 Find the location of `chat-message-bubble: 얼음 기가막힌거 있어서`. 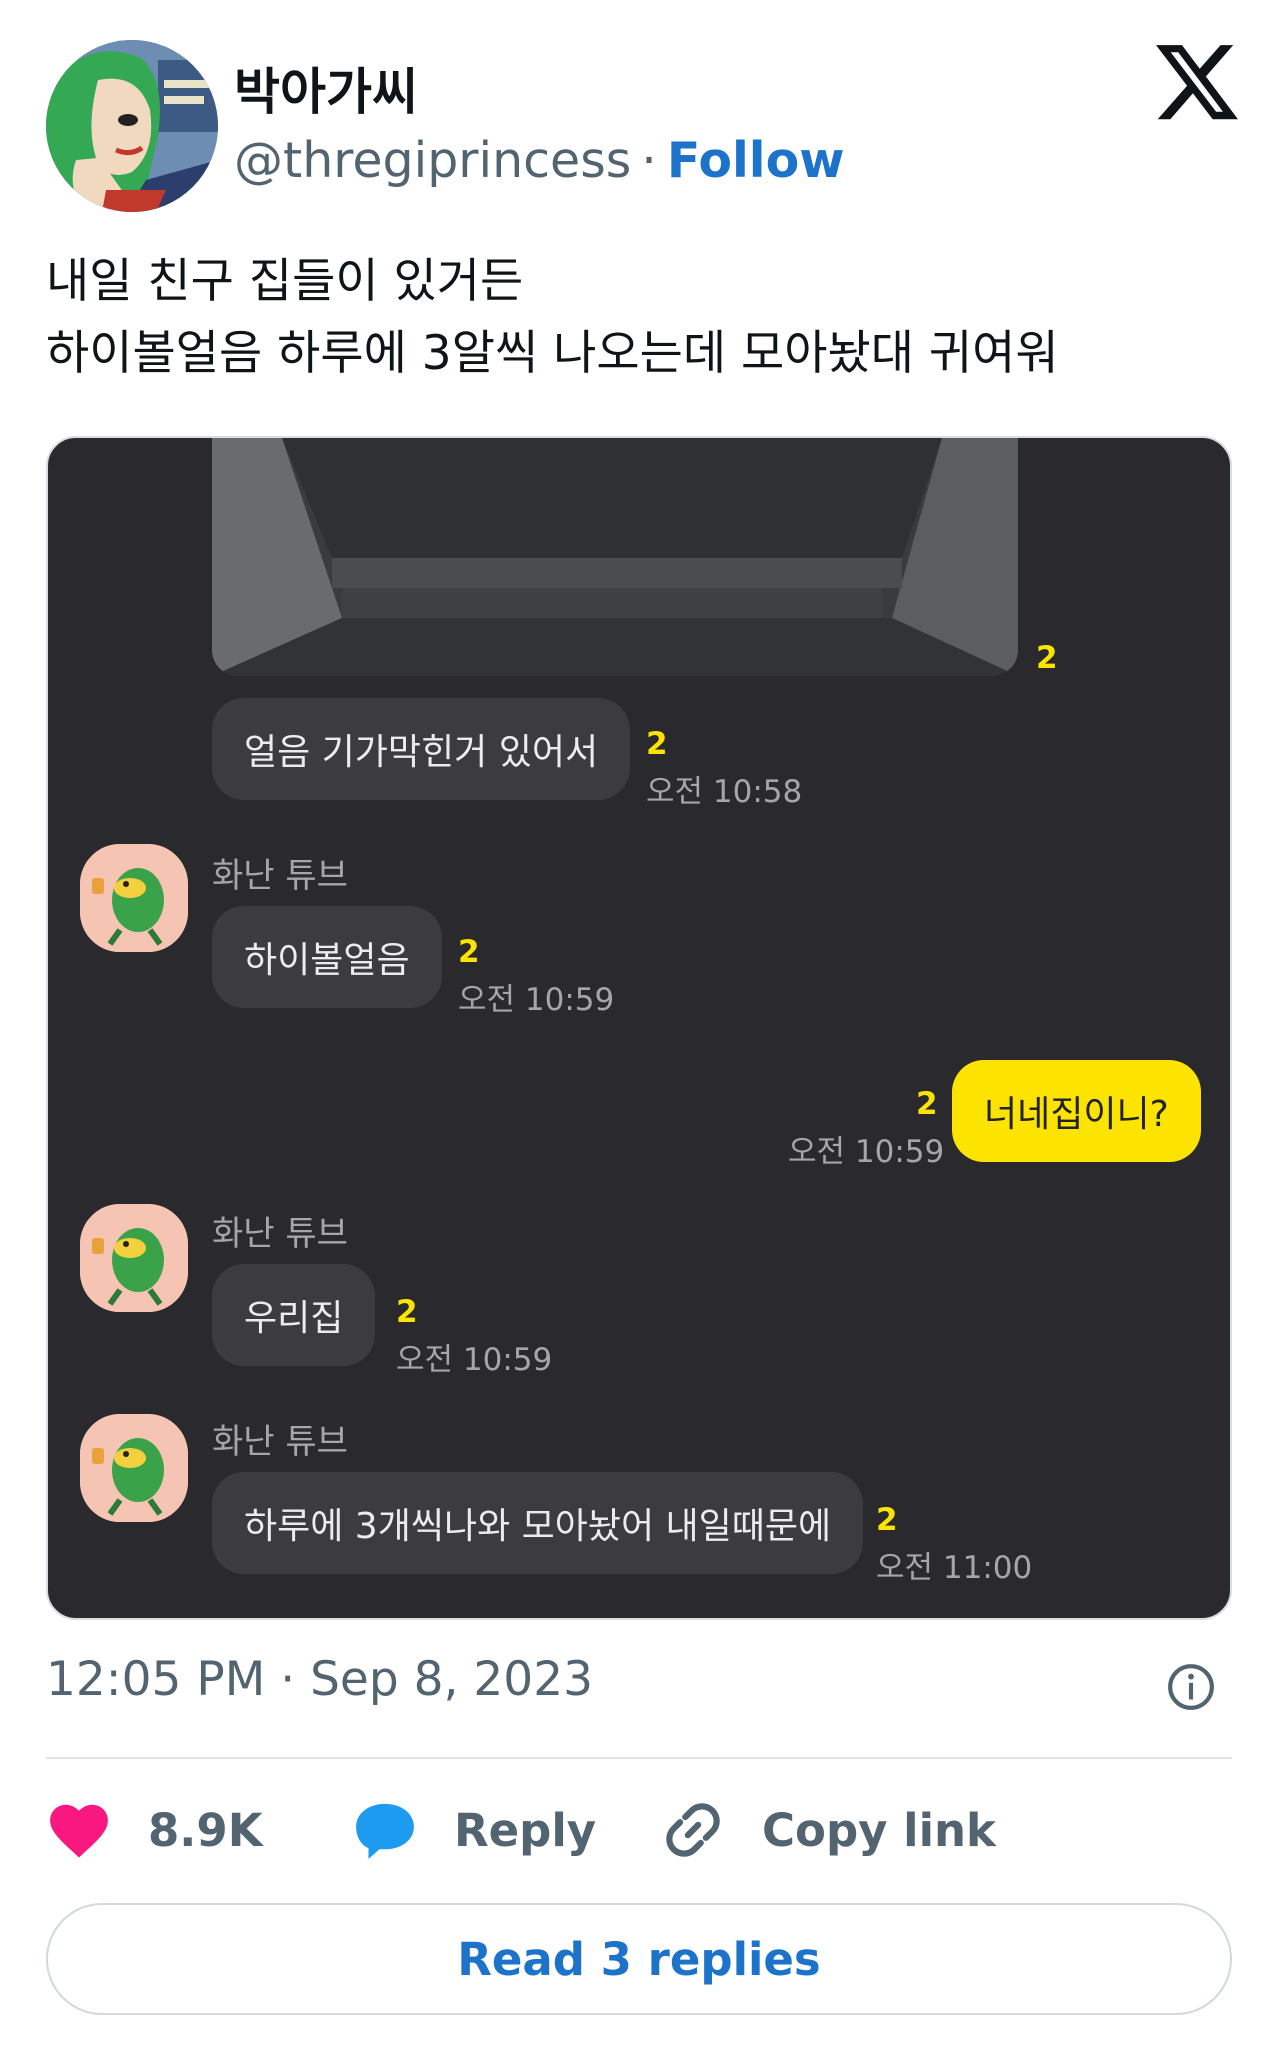

chat-message-bubble: 얼음 기가막힌거 있어서 is located at coordinates (421, 749).